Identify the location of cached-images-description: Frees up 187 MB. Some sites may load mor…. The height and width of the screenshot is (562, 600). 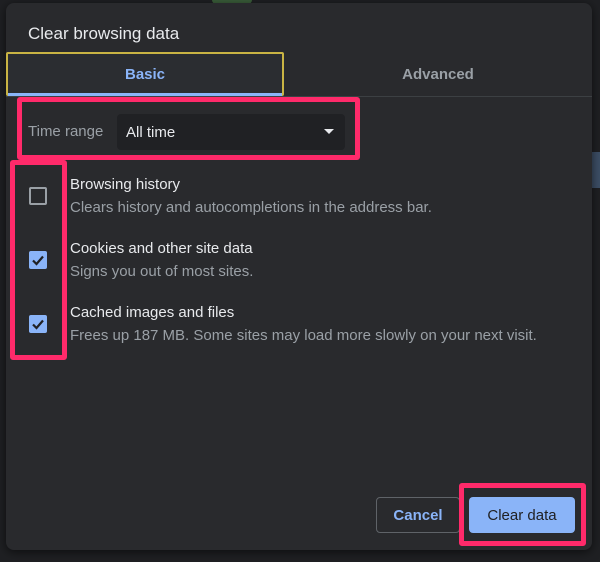
(303, 335).